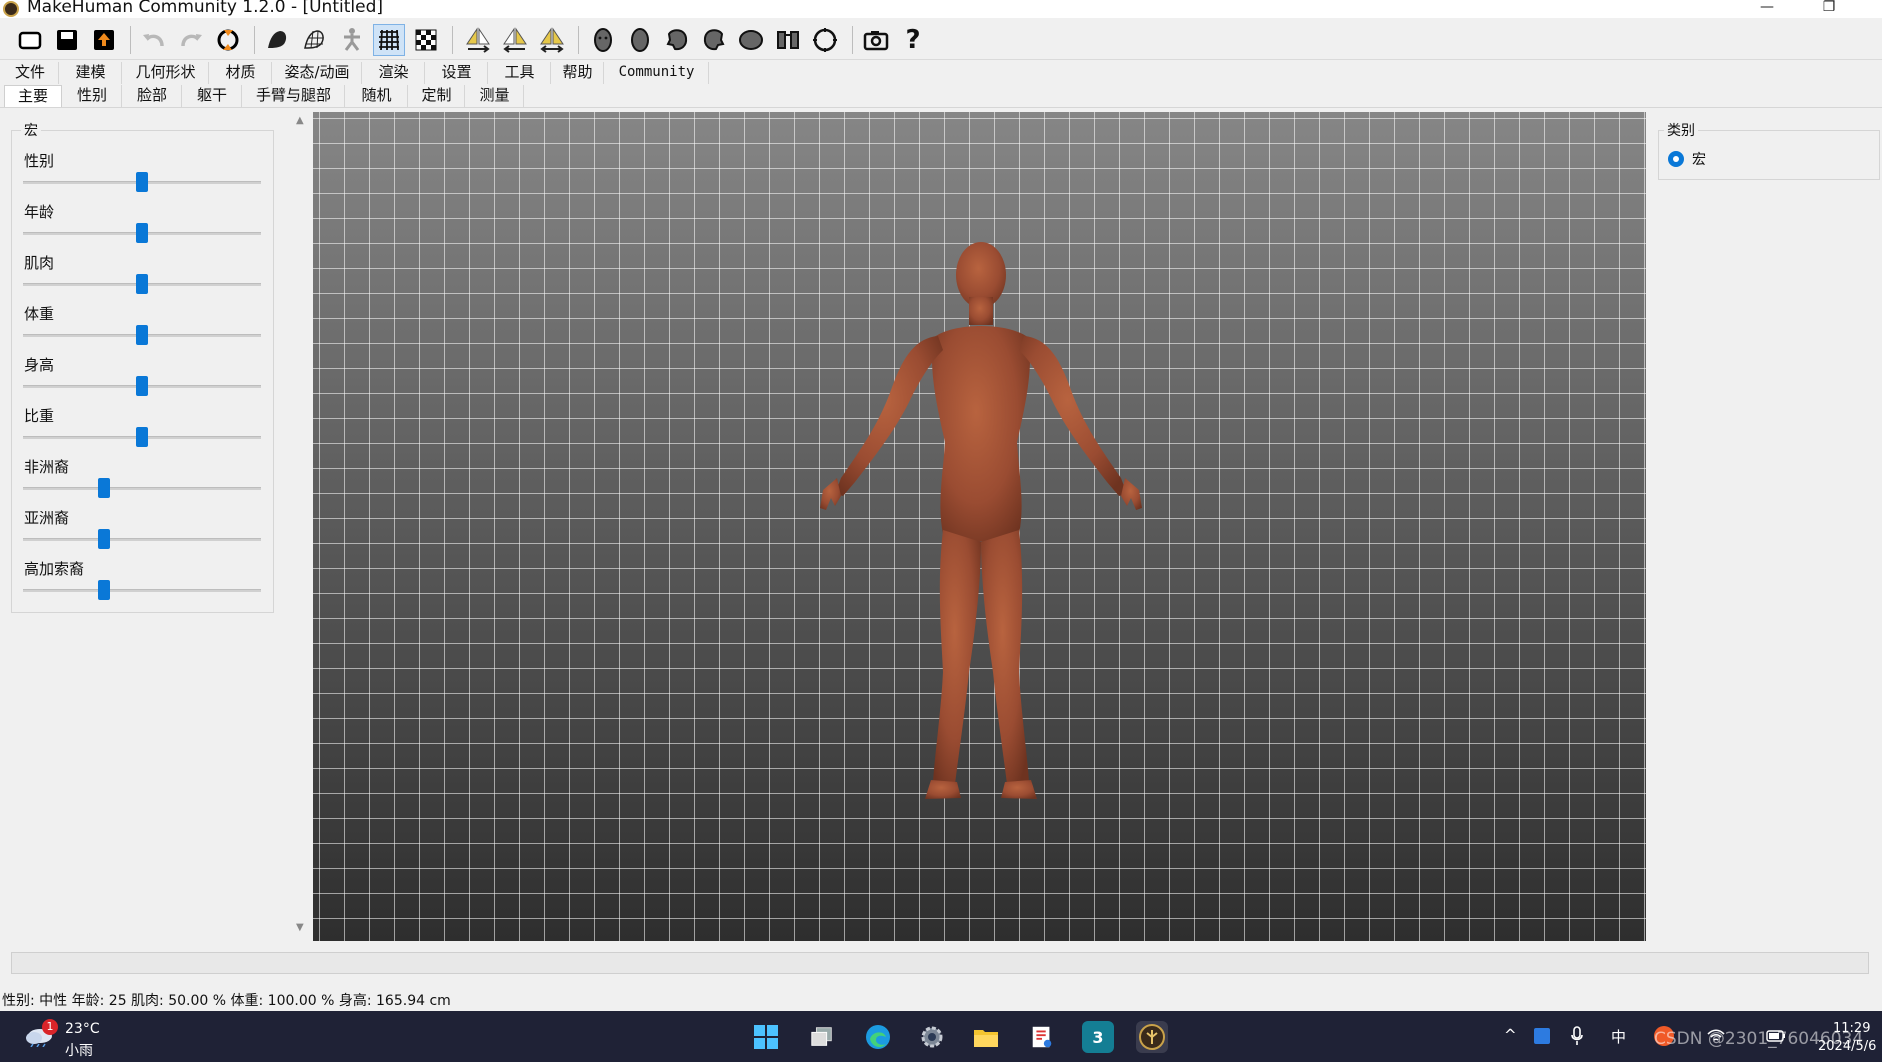 The image size is (1882, 1062). I want to click on slider-label: 年龄, so click(39, 212).